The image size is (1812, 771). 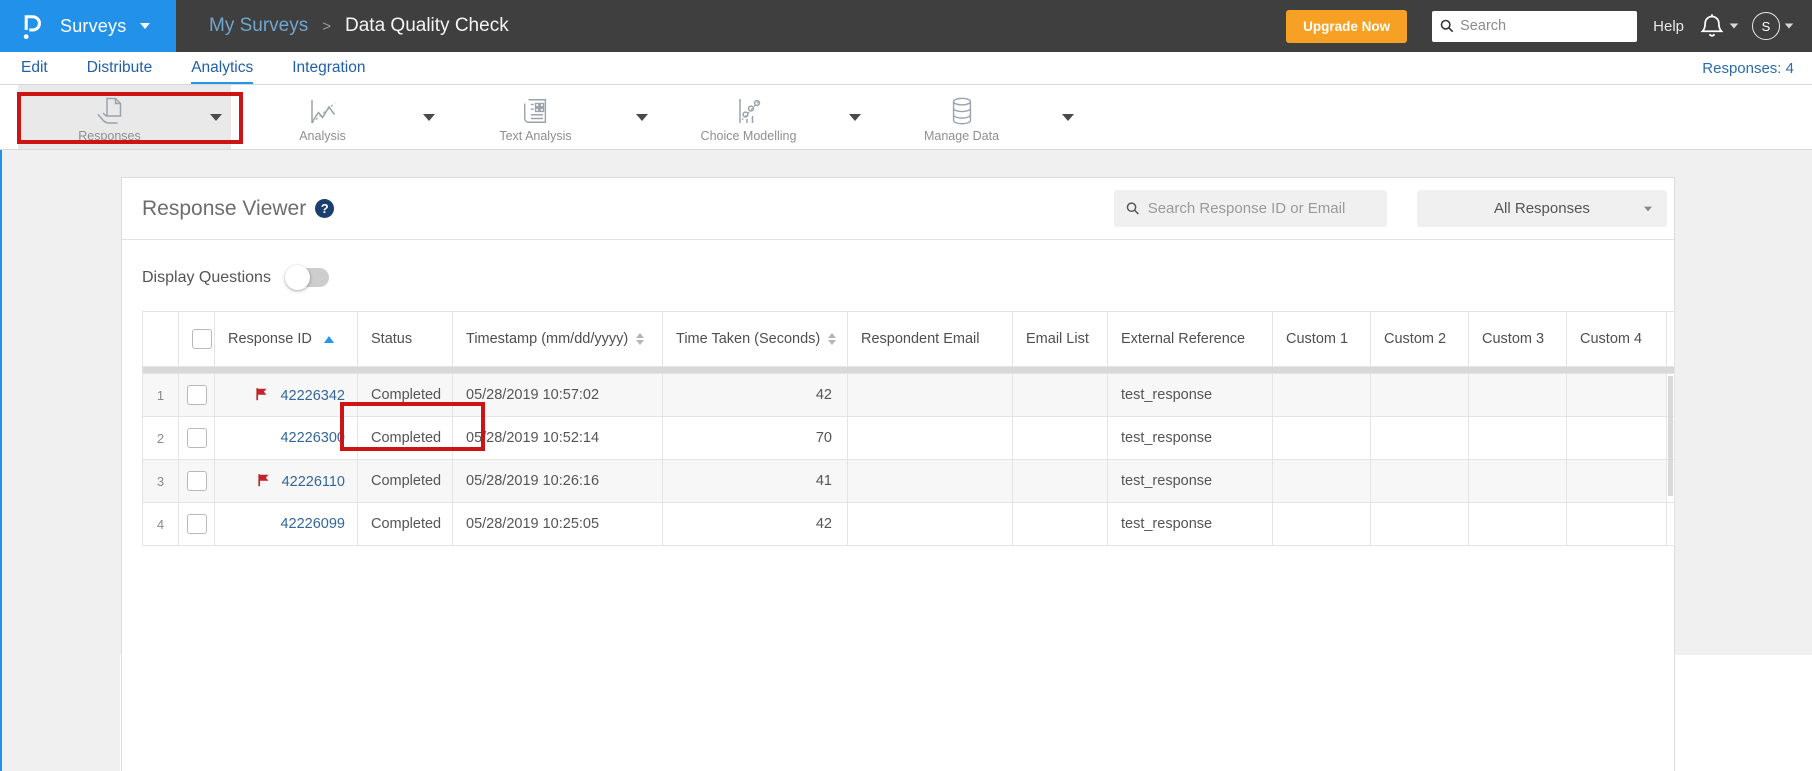 I want to click on col-time-taken: Time Taken (Seconds), so click(x=755, y=339).